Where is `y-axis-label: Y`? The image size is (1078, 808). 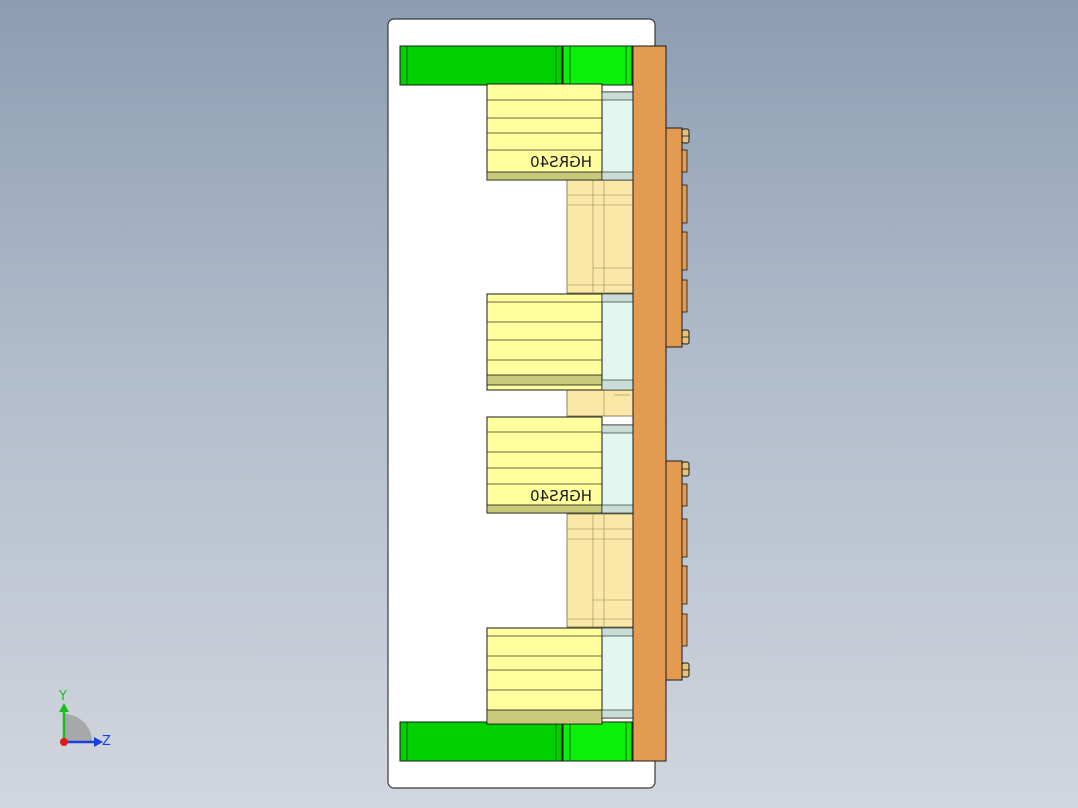 y-axis-label: Y is located at coordinates (62, 696).